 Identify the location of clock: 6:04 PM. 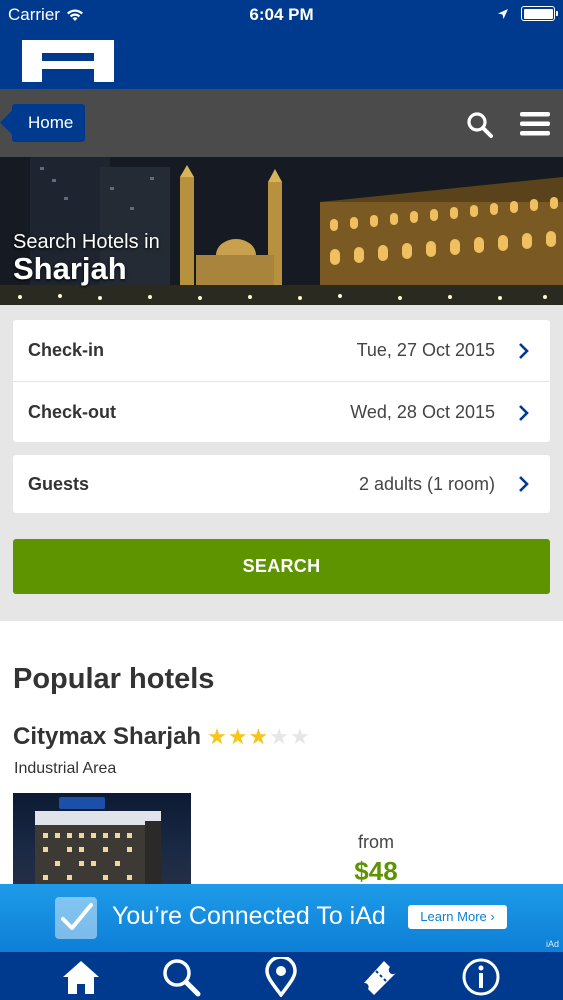
(281, 14).